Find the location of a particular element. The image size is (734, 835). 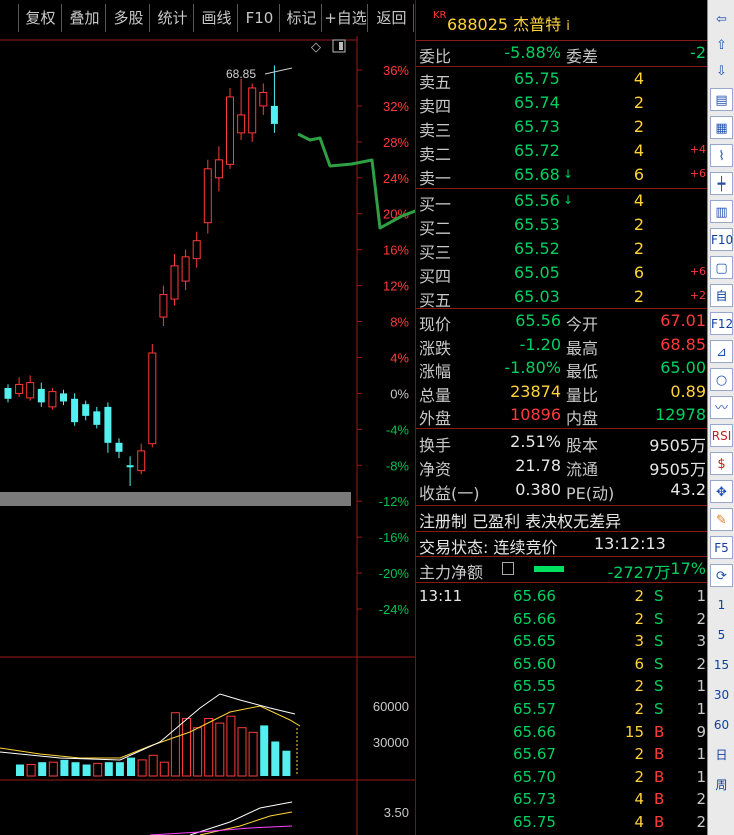

bids-volume: 4 is located at coordinates (638, 200).